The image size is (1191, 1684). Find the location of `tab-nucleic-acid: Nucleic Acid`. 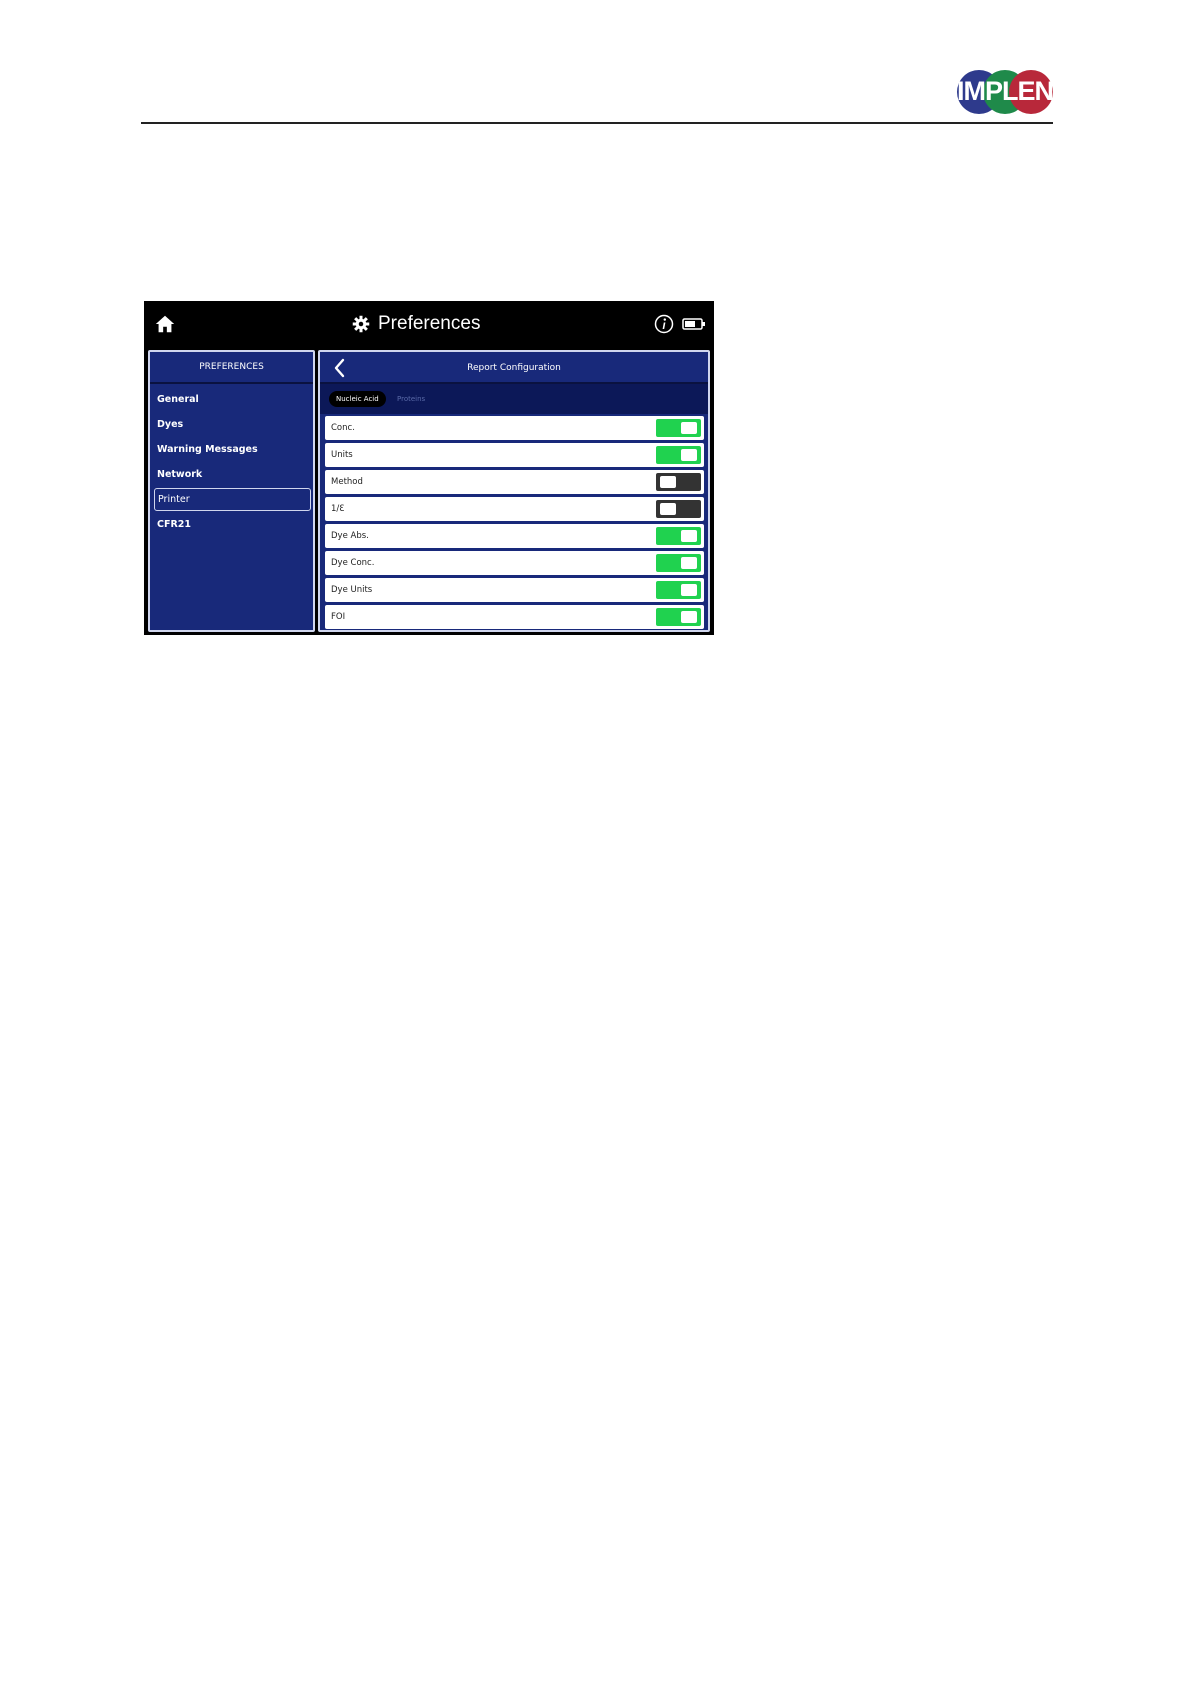

tab-nucleic-acid: Nucleic Acid is located at coordinates (357, 399).